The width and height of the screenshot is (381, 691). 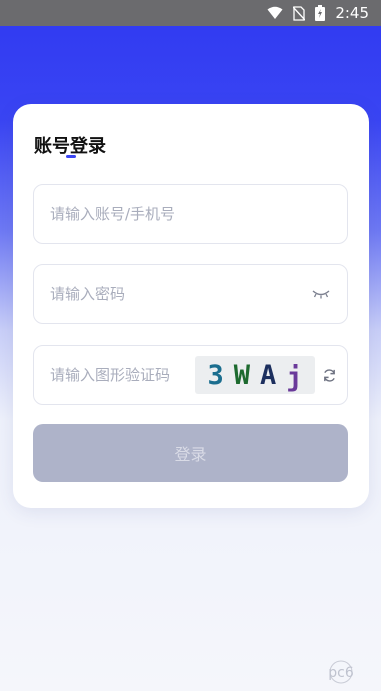 I want to click on captcha-image: 3 W A j, so click(x=255, y=375).